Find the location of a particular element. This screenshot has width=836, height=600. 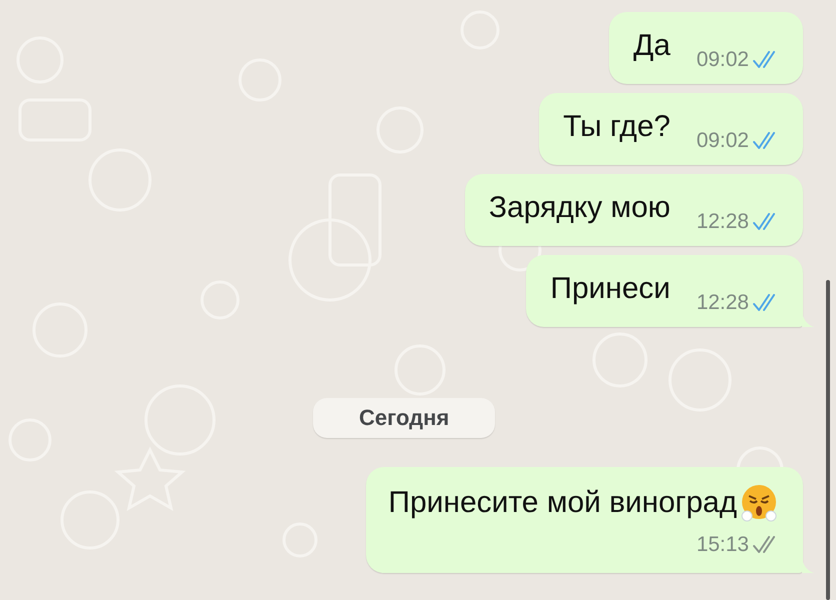

message-text: Зарядку мою is located at coordinates (579, 208).